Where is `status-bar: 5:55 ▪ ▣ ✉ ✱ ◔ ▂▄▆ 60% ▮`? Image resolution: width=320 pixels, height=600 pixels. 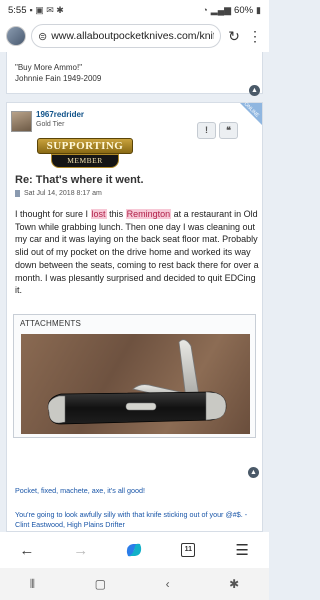
status-bar: 5:55 ▪ ▣ ✉ ✱ ◔ ▂▄▆ 60% ▮ is located at coordinates (134, 10).